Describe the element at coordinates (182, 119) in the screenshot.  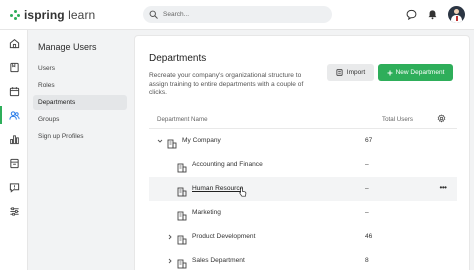
I see `column-header-name: Department Name` at that location.